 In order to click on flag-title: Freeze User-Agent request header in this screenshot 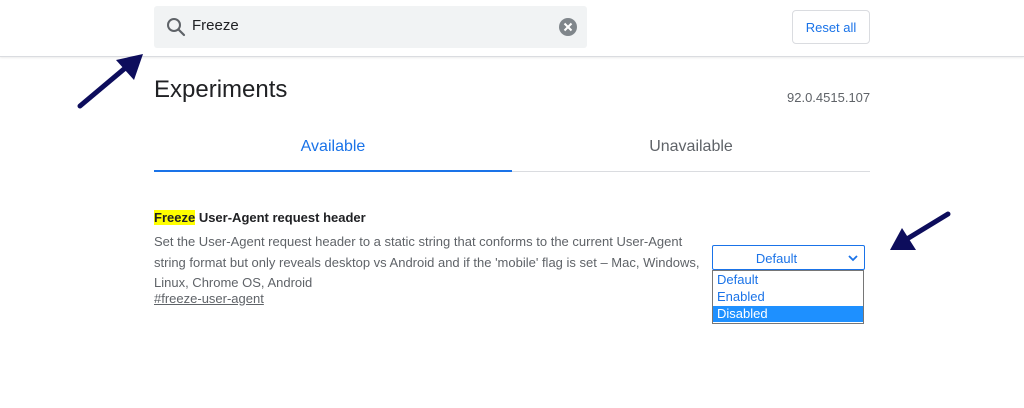, I will do `click(260, 217)`.